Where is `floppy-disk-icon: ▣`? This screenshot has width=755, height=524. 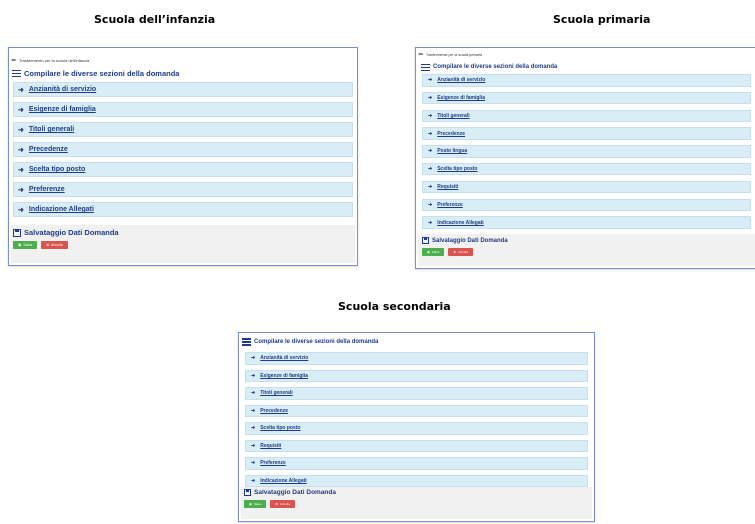
floppy-disk-icon: ▣ is located at coordinates (428, 252).